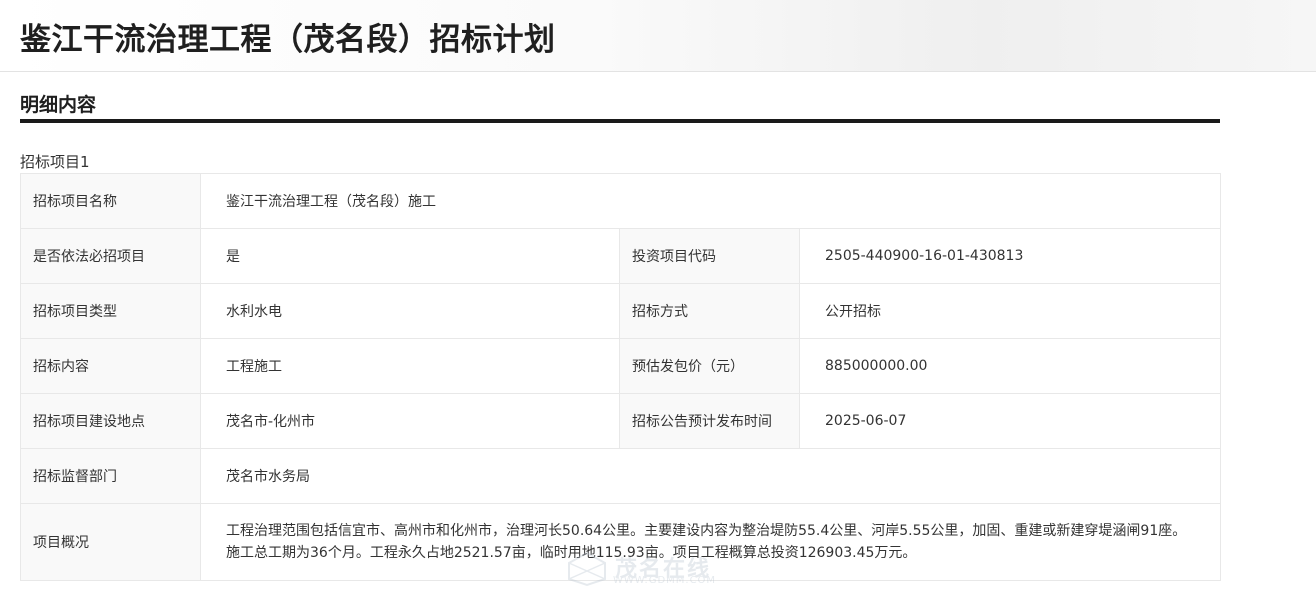 This screenshot has height=591, width=1316. What do you see at coordinates (110, 542) in the screenshot?
I see `overview-label: 项目概况` at bounding box center [110, 542].